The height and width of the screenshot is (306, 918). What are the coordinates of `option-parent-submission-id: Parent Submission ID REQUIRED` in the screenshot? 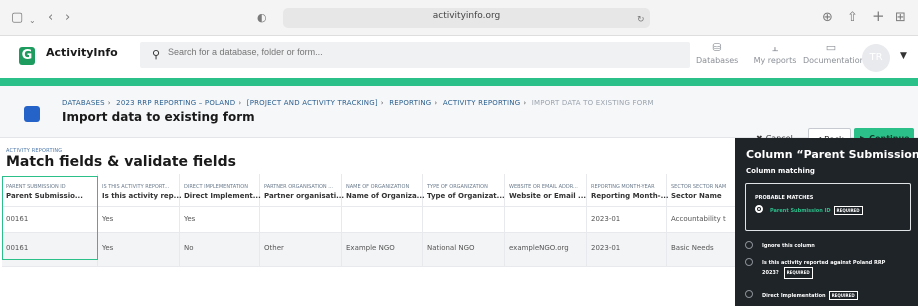 It's located at (816, 210).